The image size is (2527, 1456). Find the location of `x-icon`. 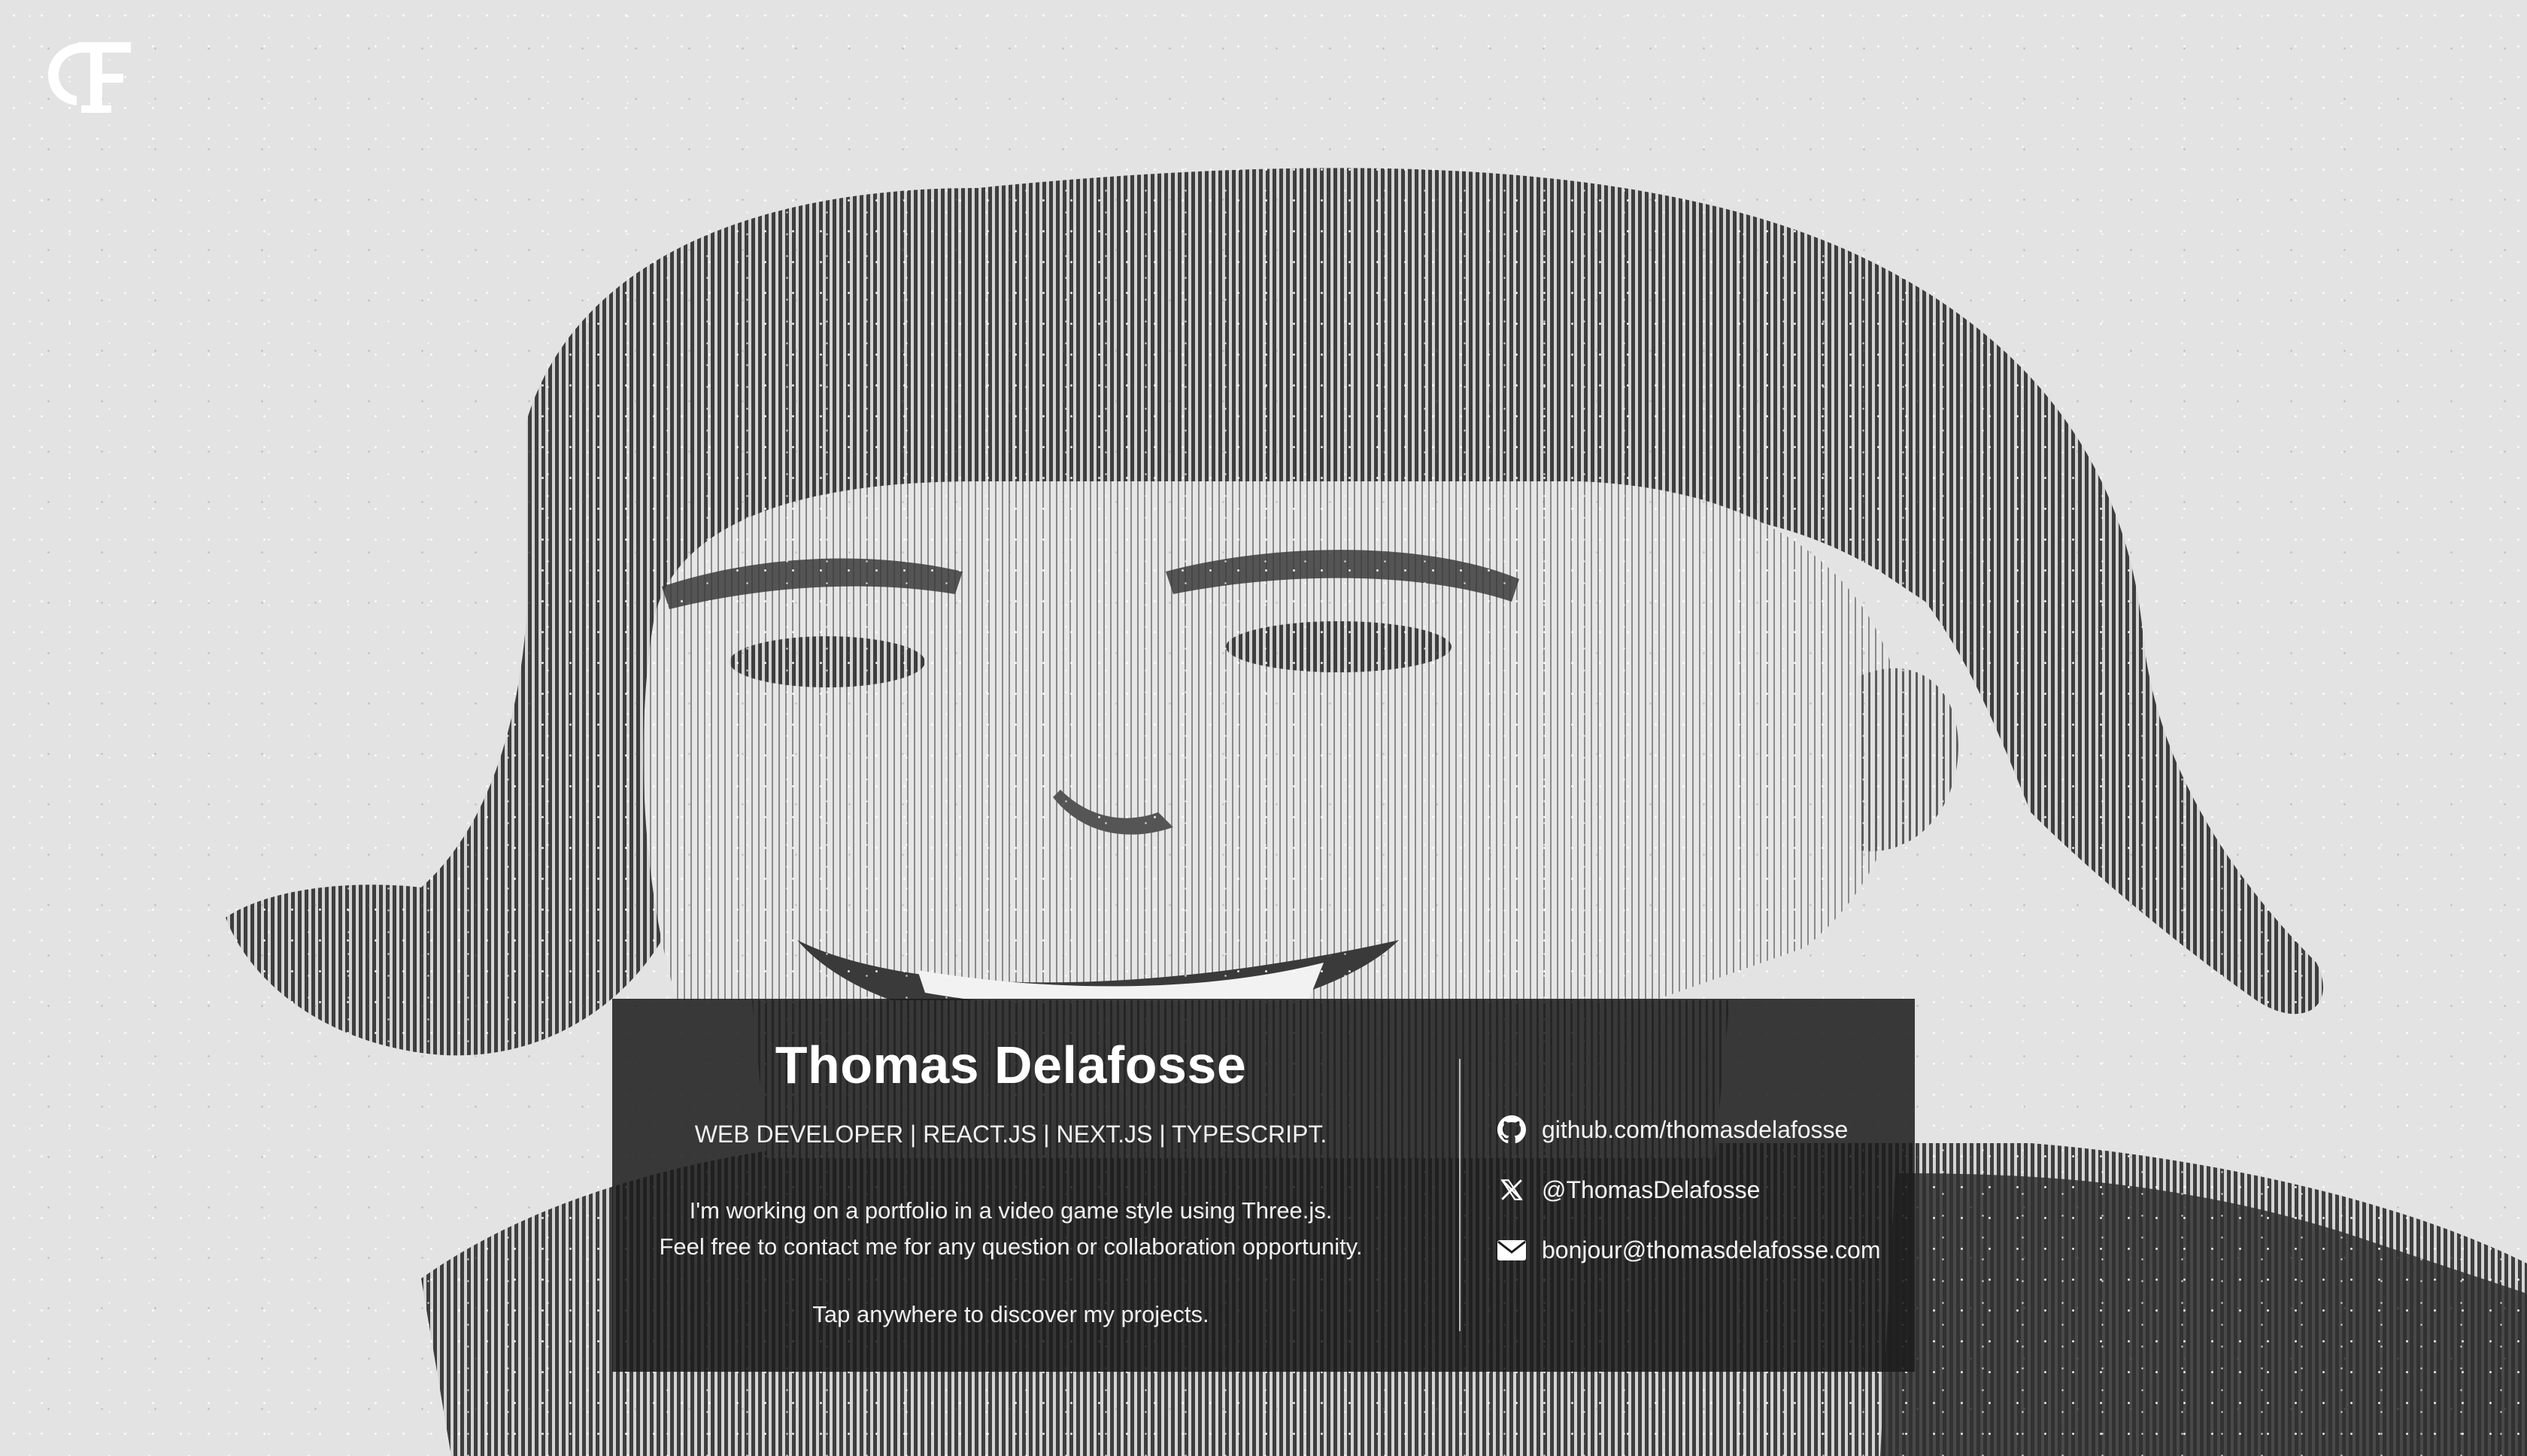

x-icon is located at coordinates (1512, 1190).